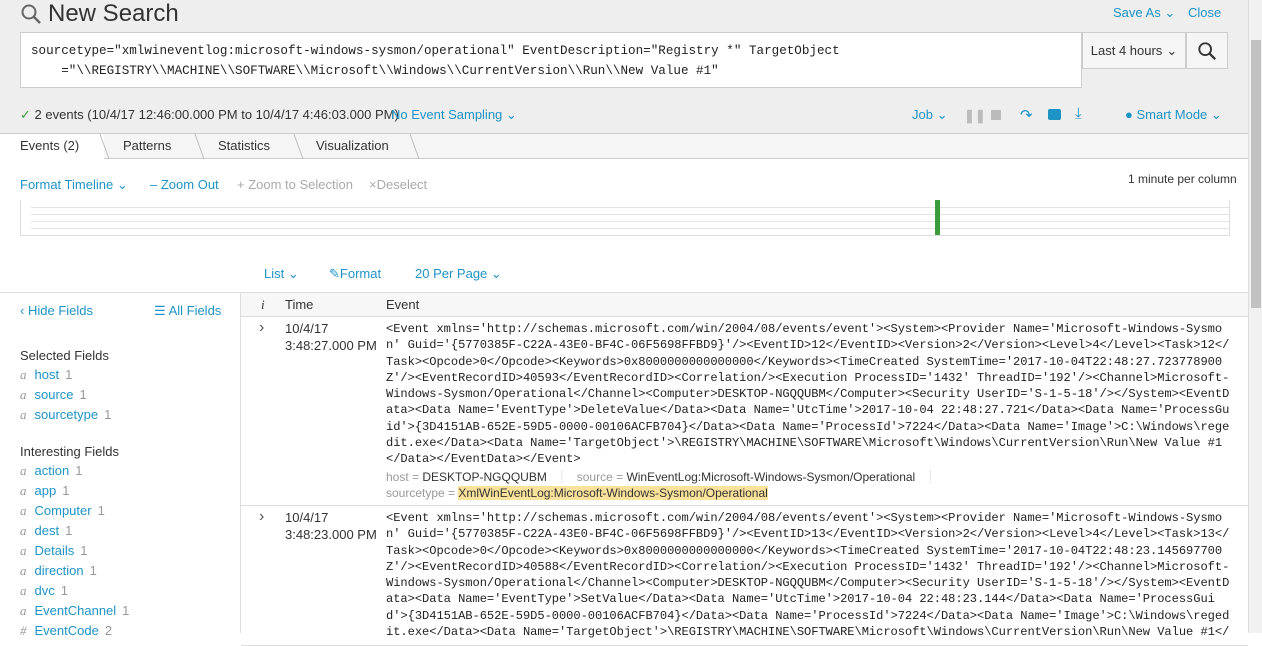  I want to click on field-name: dest, so click(47, 530).